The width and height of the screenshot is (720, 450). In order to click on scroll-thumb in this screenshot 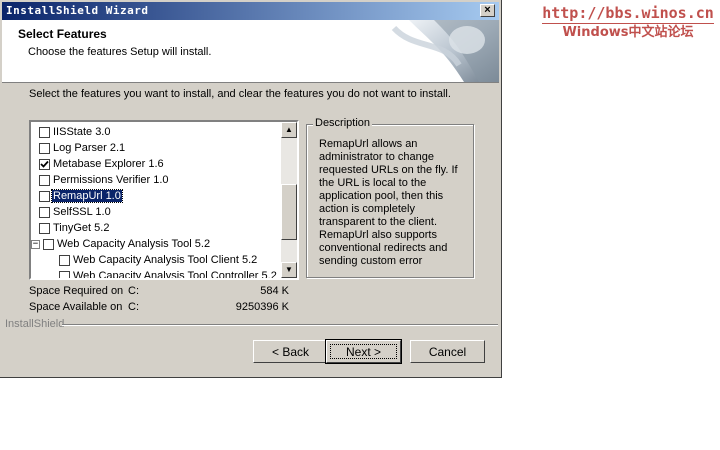, I will do `click(289, 212)`.